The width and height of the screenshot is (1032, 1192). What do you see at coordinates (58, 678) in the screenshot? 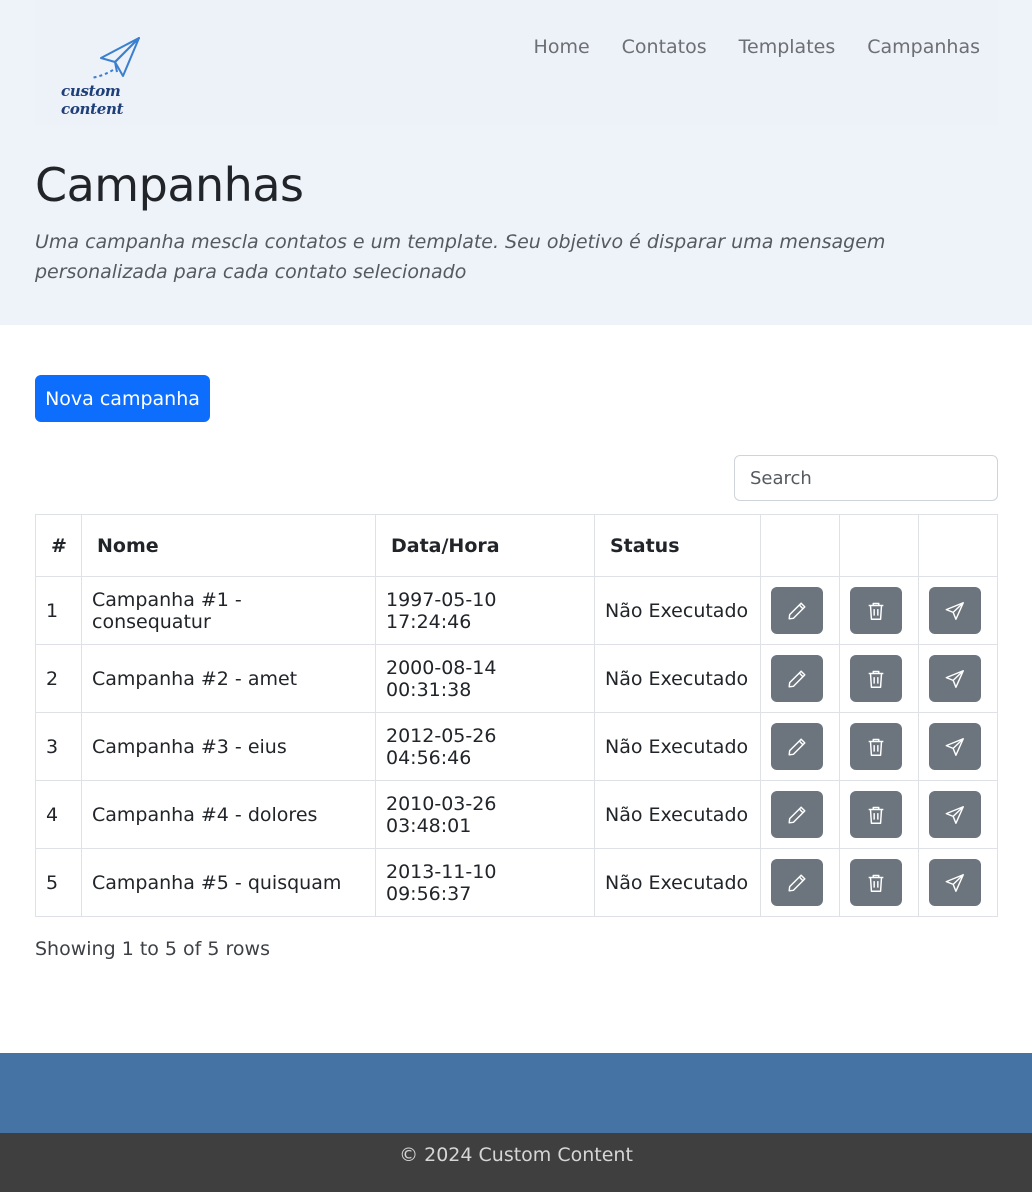
I see `cell-id: 2` at bounding box center [58, 678].